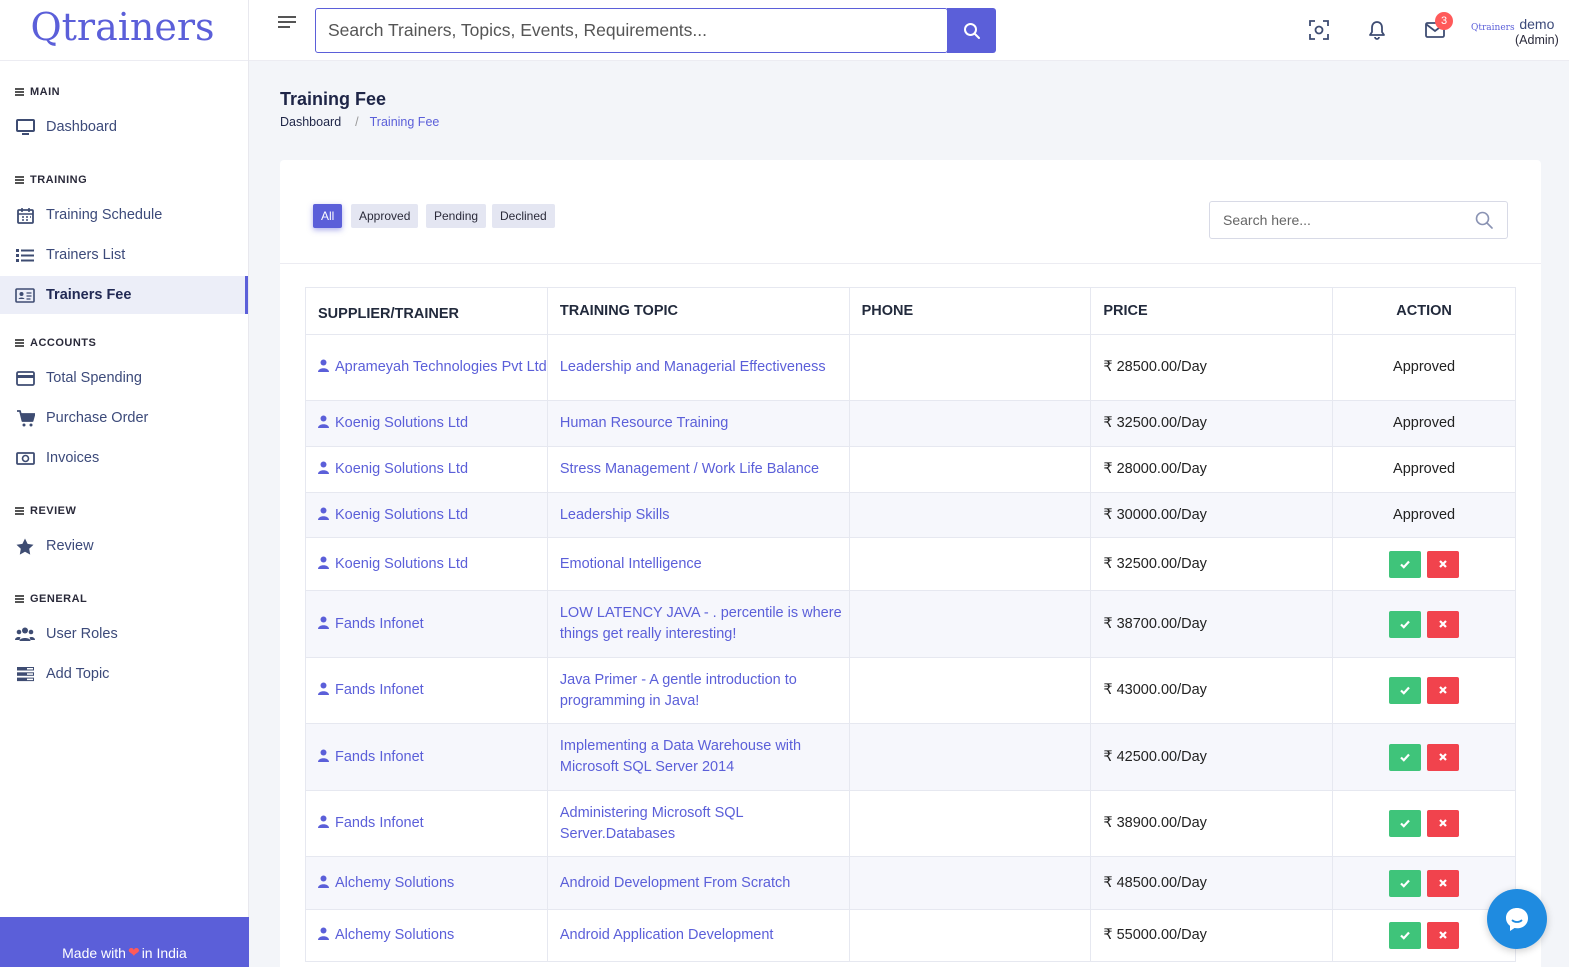 The width and height of the screenshot is (1569, 967). I want to click on topic-cell: Emotional Intelligence, so click(698, 564).